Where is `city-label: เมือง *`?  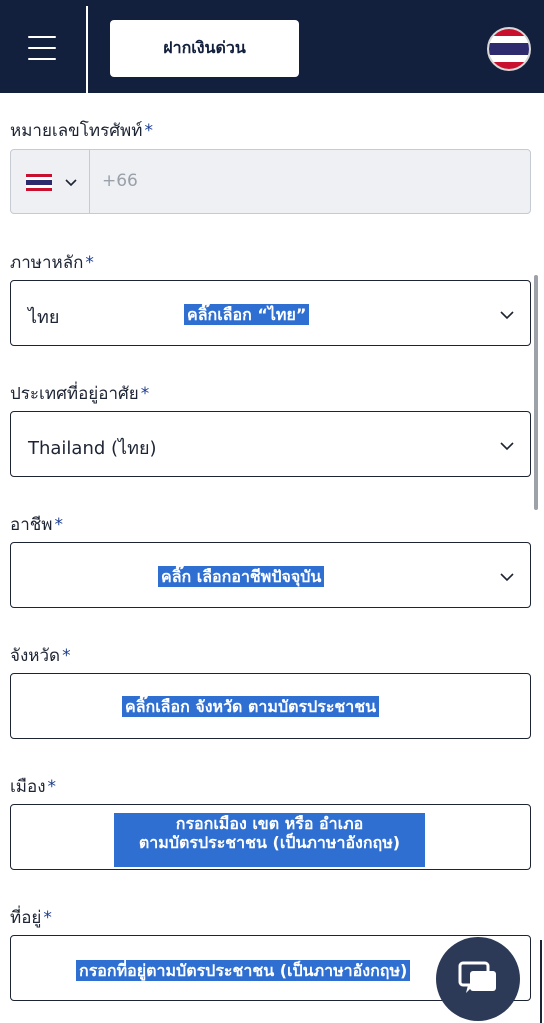 city-label: เมือง * is located at coordinates (33, 787).